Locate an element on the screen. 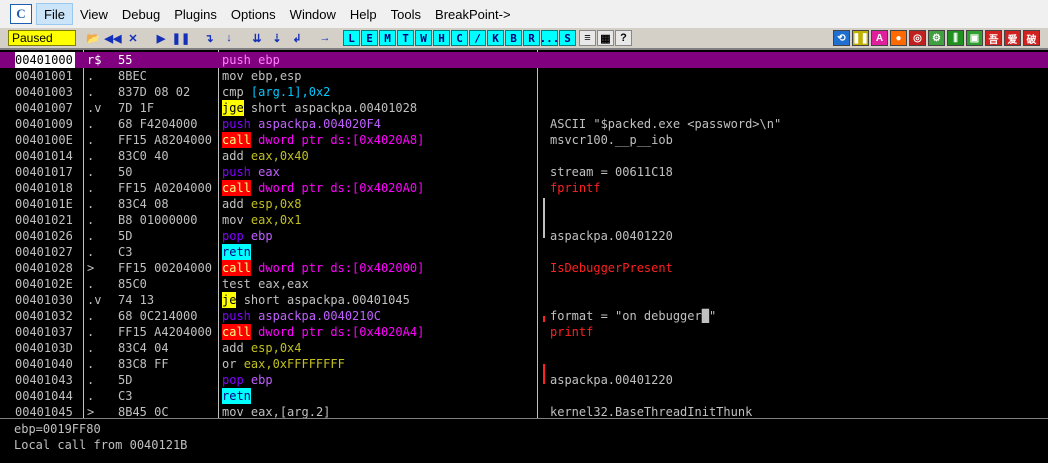 The image size is (1048, 463). operands: dword ptr ds:[0x4020A0] is located at coordinates (341, 188).